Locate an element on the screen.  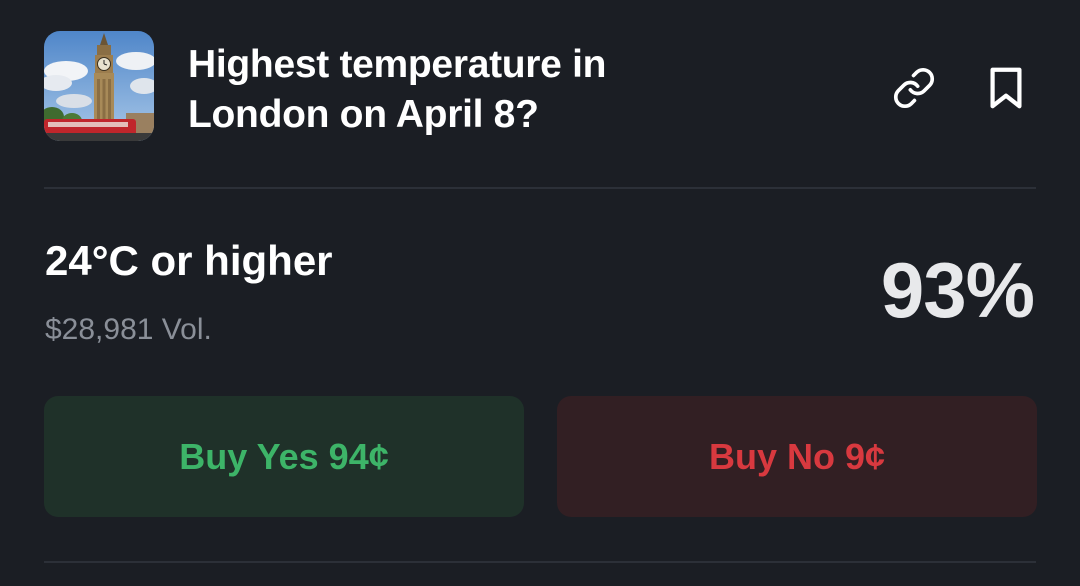
bookmark-button is located at coordinates (1006, 88).